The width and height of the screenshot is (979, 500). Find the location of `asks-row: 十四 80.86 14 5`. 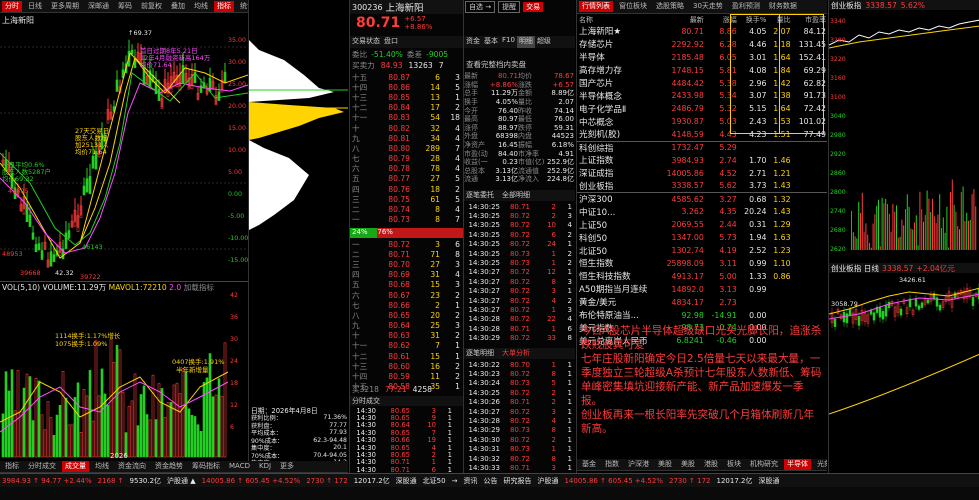

asks-row: 十四 80.86 14 5 is located at coordinates (406, 87).